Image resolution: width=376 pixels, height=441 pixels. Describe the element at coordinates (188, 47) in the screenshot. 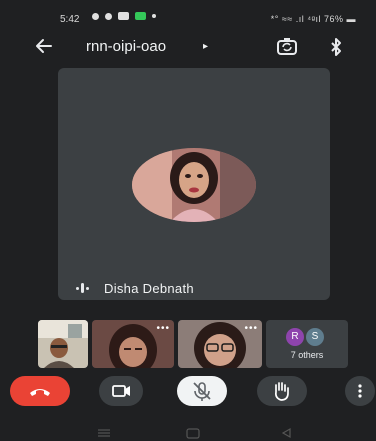

I see `top-bar: rnn-oipi-oao ▸` at that location.